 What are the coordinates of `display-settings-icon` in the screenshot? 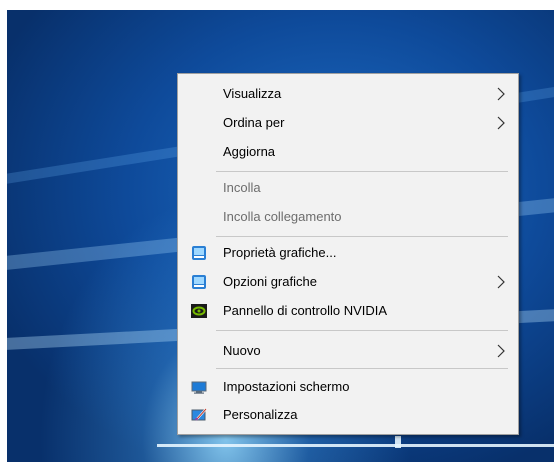 It's located at (199, 387).